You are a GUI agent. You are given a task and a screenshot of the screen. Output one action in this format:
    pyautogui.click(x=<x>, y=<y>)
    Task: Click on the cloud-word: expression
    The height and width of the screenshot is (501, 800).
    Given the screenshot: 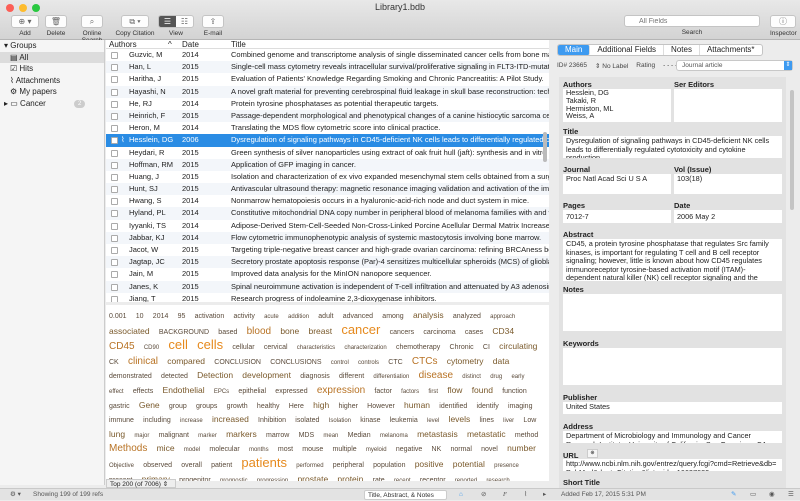 What is the action you would take?
    pyautogui.click(x=341, y=390)
    